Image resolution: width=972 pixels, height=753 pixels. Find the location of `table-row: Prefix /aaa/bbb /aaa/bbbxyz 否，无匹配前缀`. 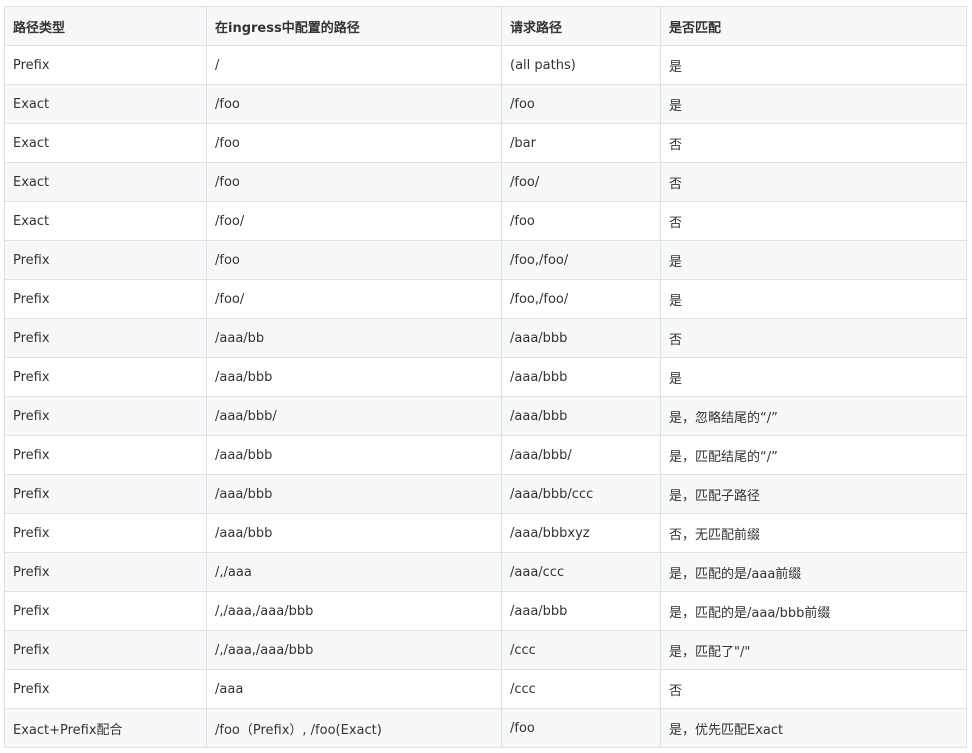

table-row: Prefix /aaa/bbb /aaa/bbbxyz 否，无匹配前缀 is located at coordinates (485, 533).